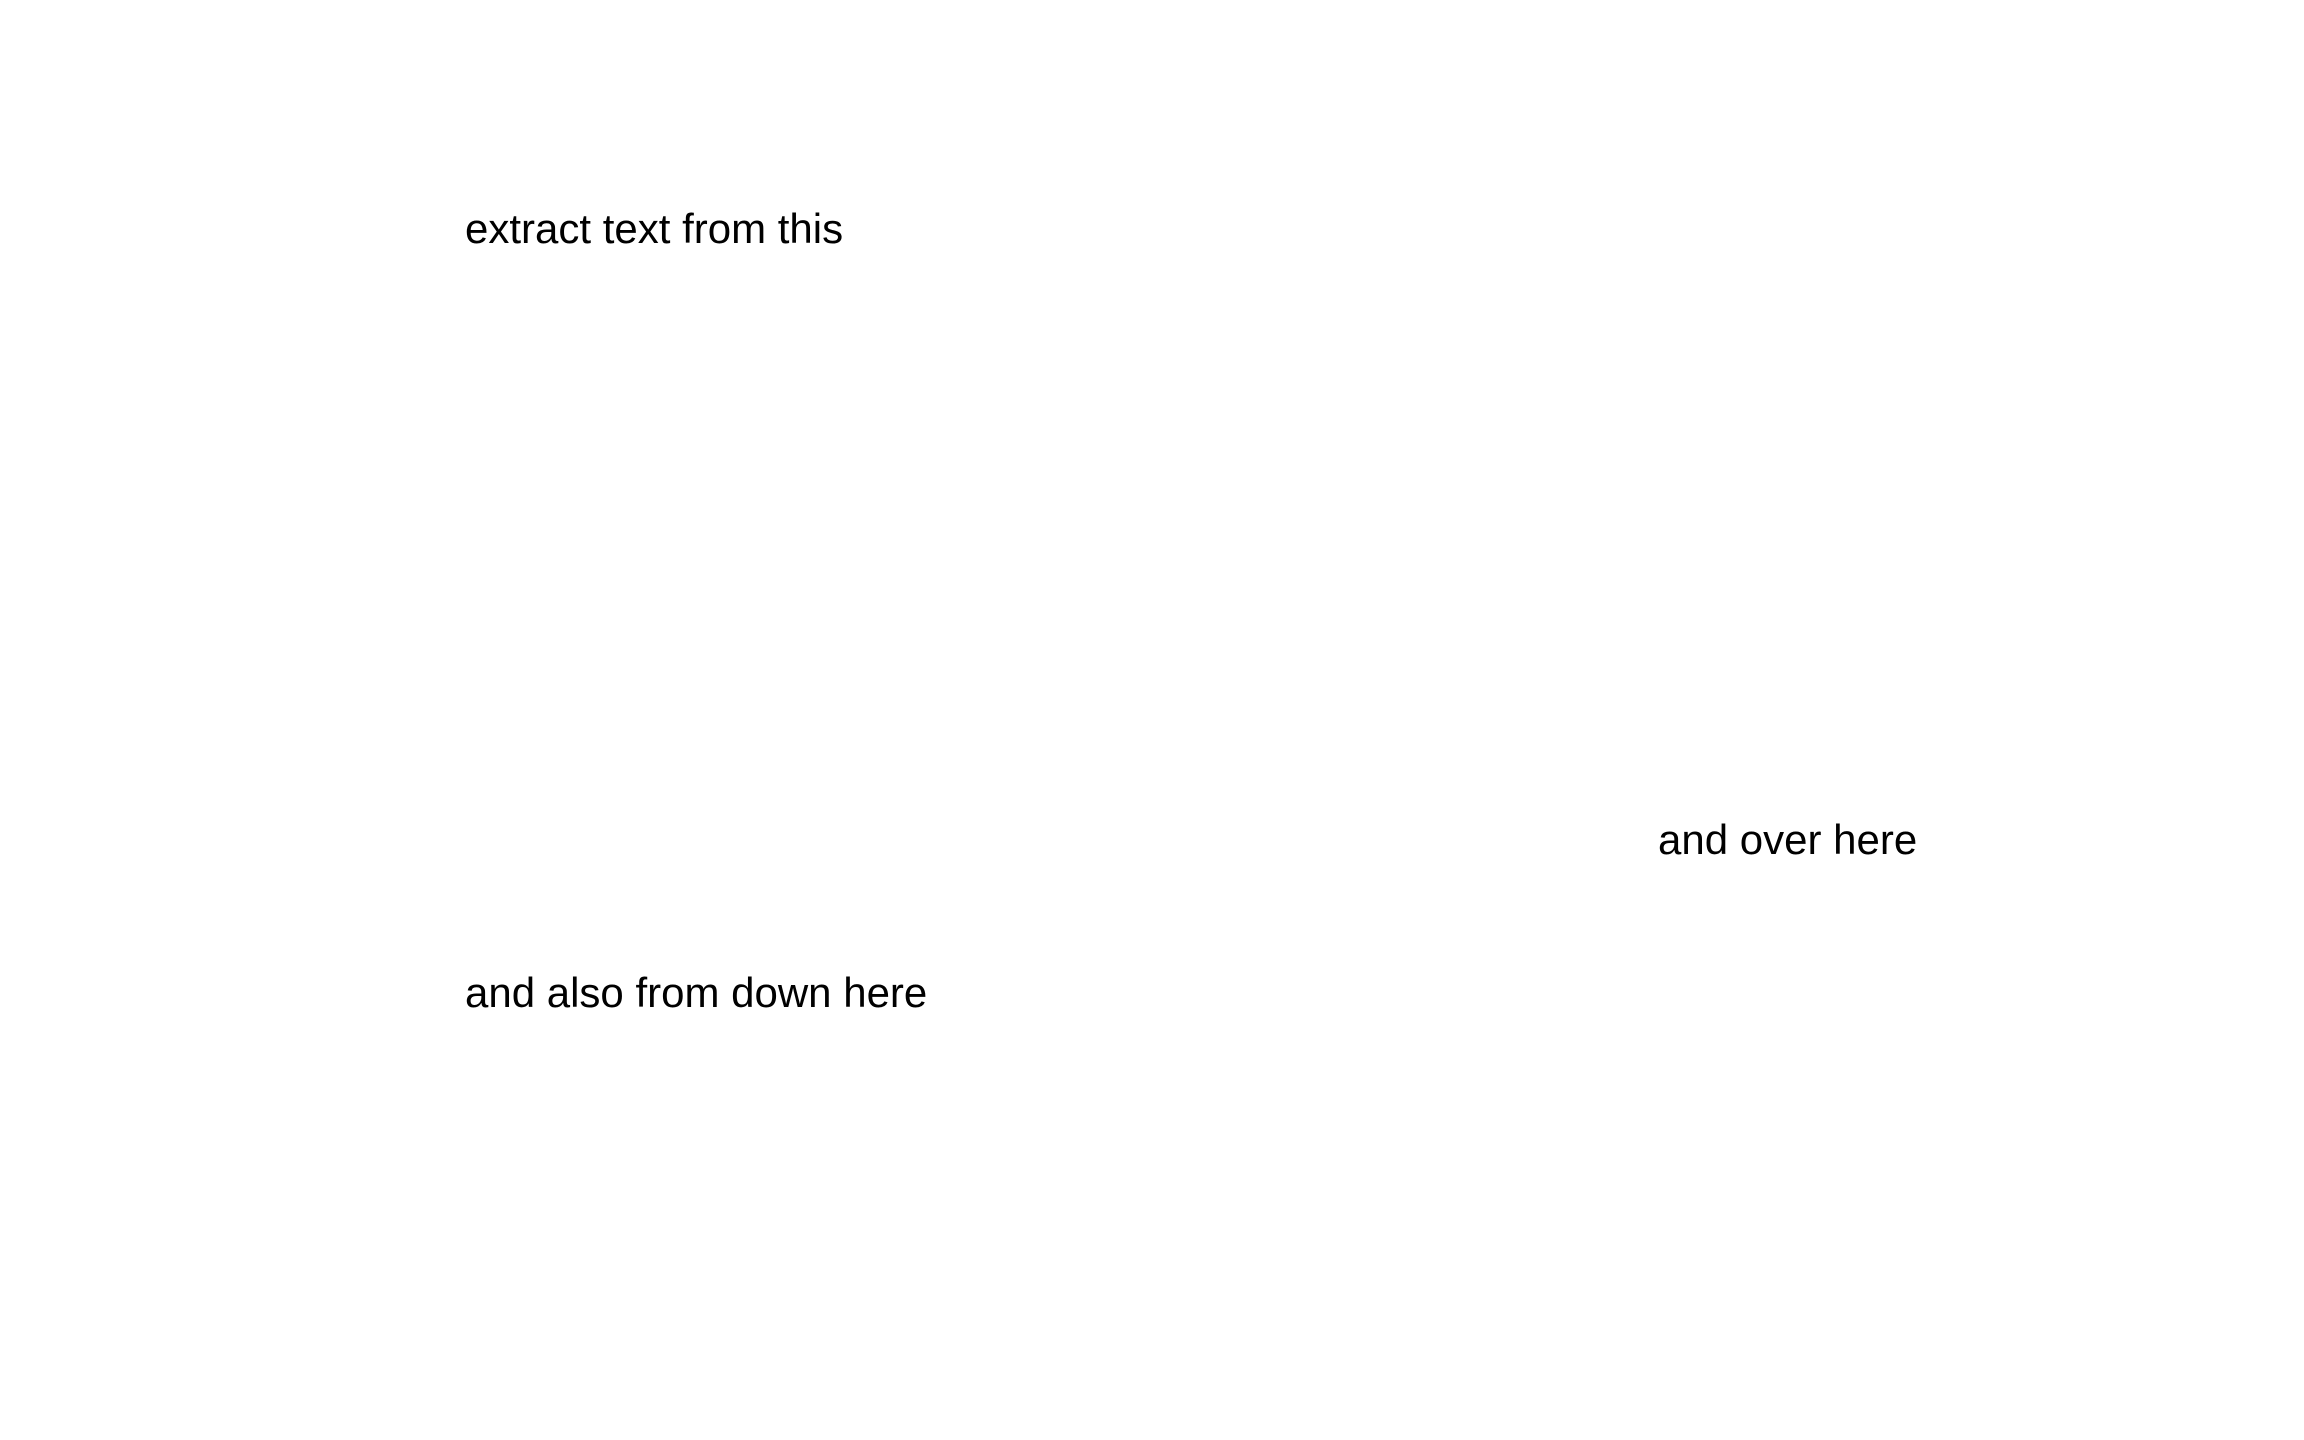  What do you see at coordinates (654, 228) in the screenshot?
I see `top-text-line: extract text from this` at bounding box center [654, 228].